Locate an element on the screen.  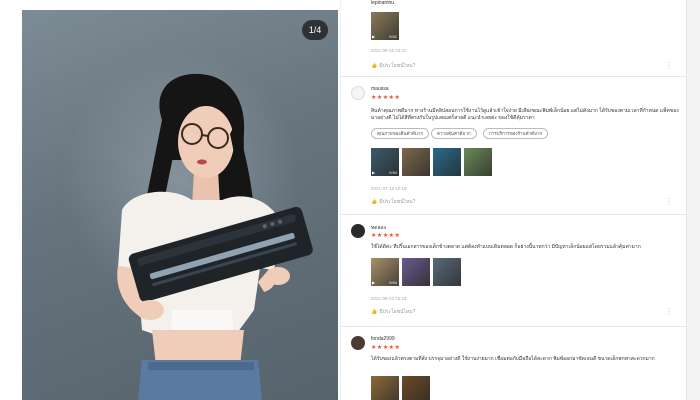
reviewer-name: fonda2999 is located at coordinates (383, 339).